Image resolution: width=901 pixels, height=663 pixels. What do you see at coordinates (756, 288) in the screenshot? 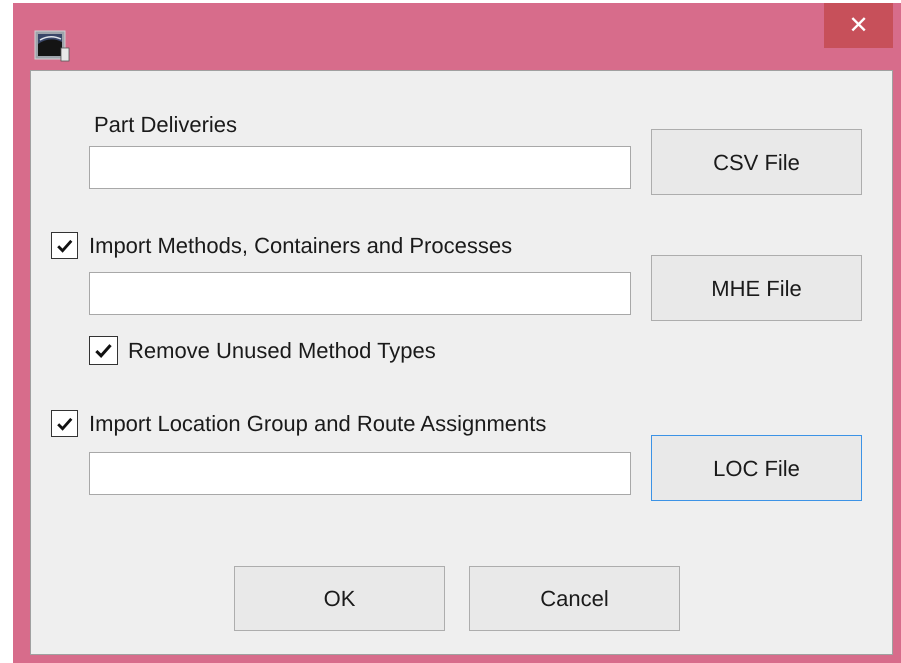
I see `file-button: MHE File` at bounding box center [756, 288].